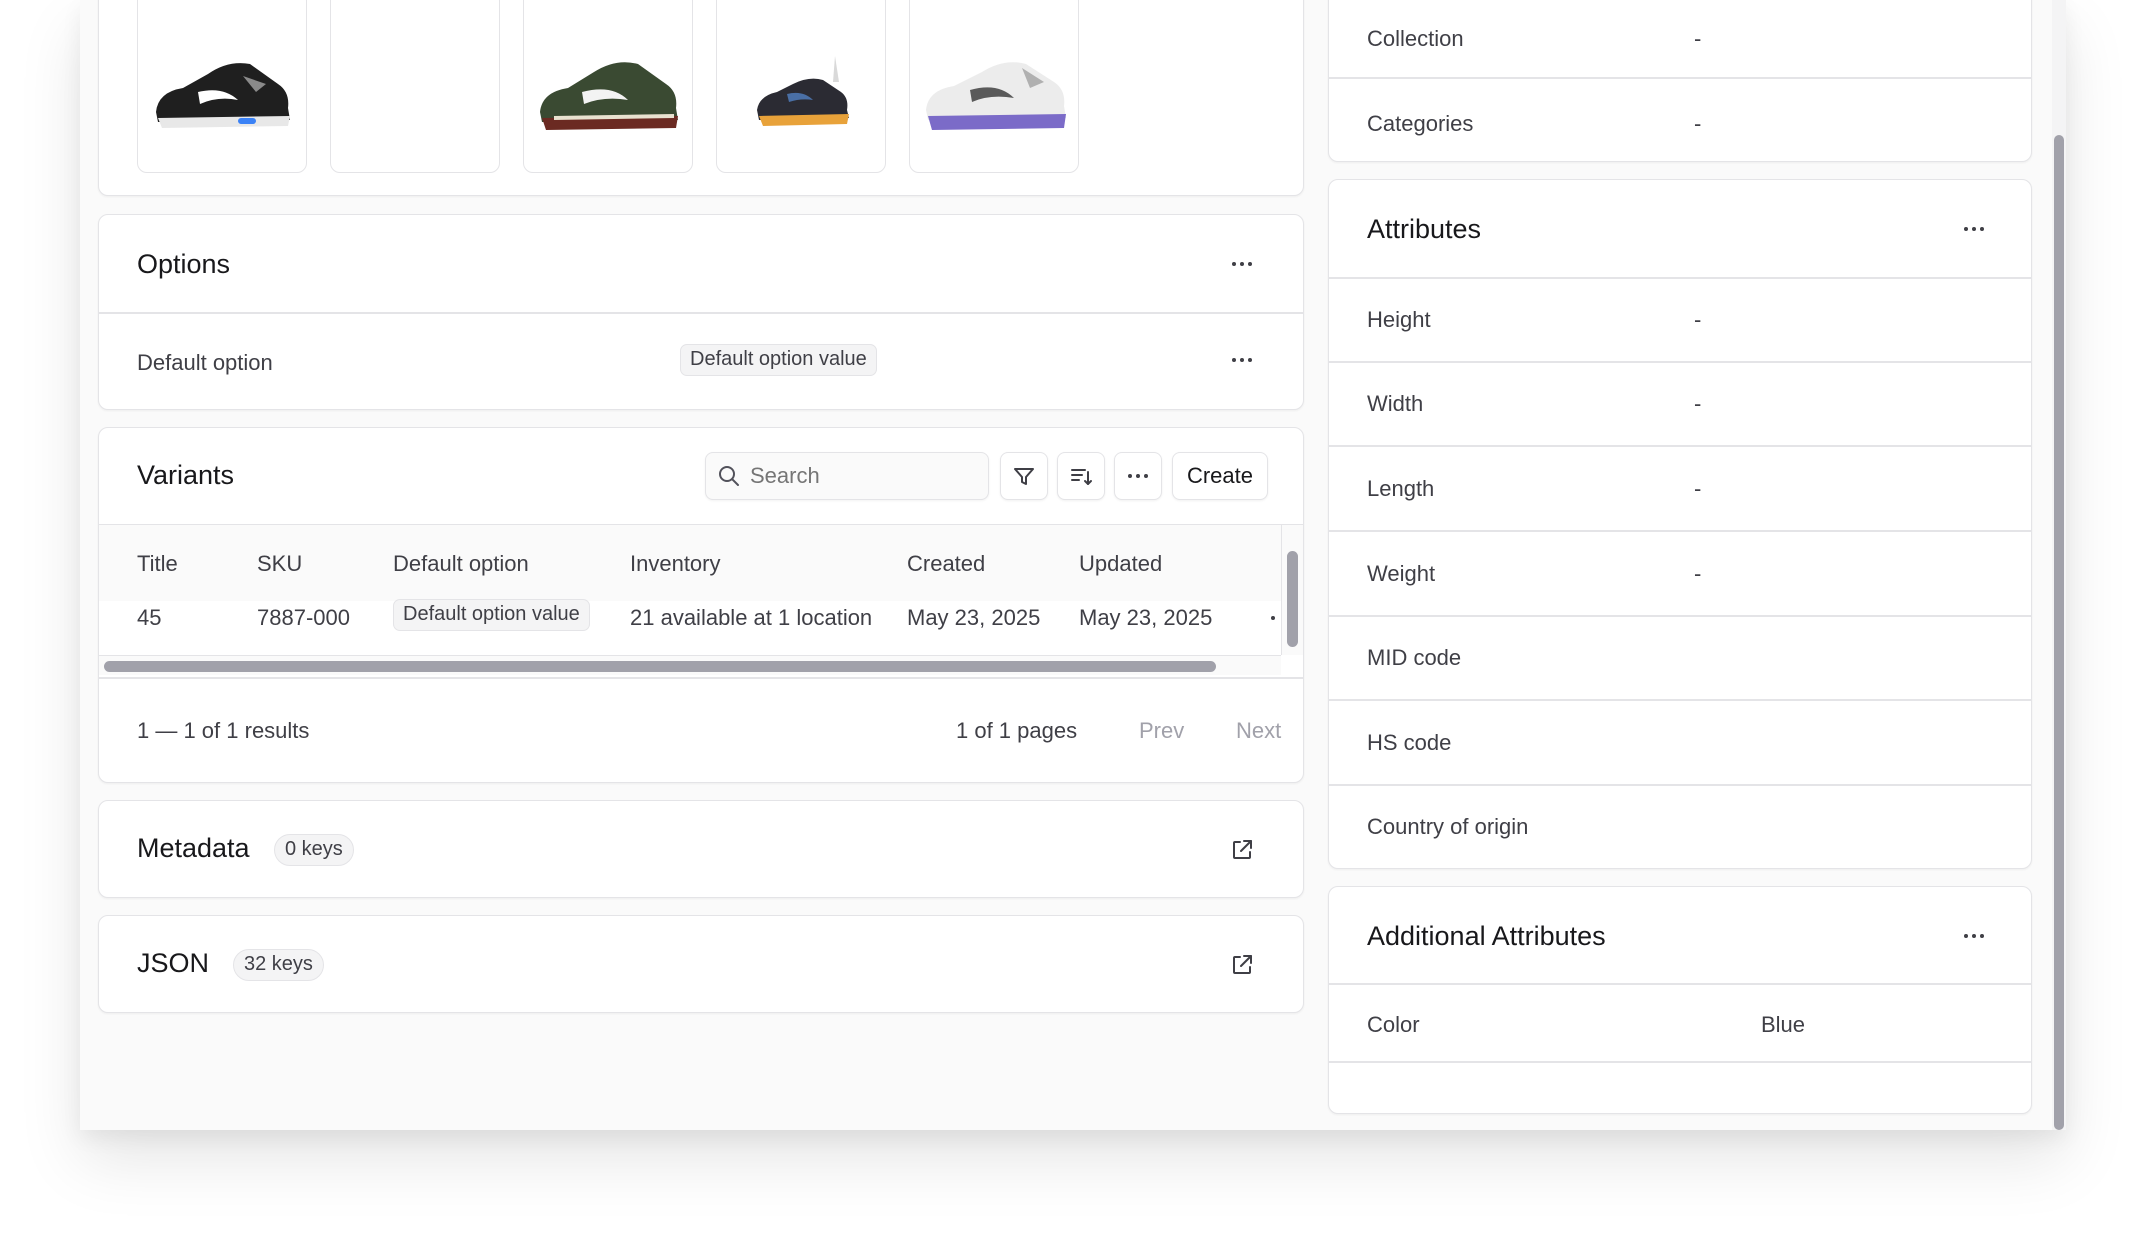 The height and width of the screenshot is (1245, 2136). I want to click on metadata-card: Metadata 0 keys, so click(701, 849).